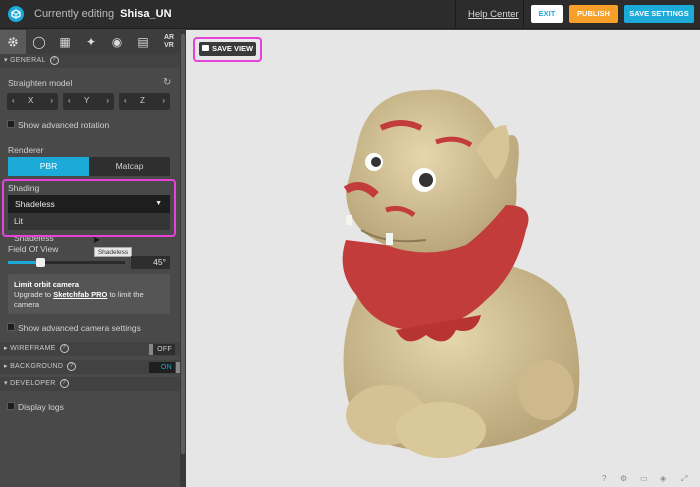 The width and height of the screenshot is (700, 487). Describe the element at coordinates (169, 45) in the screenshot. I see `vr-label: VR` at that location.